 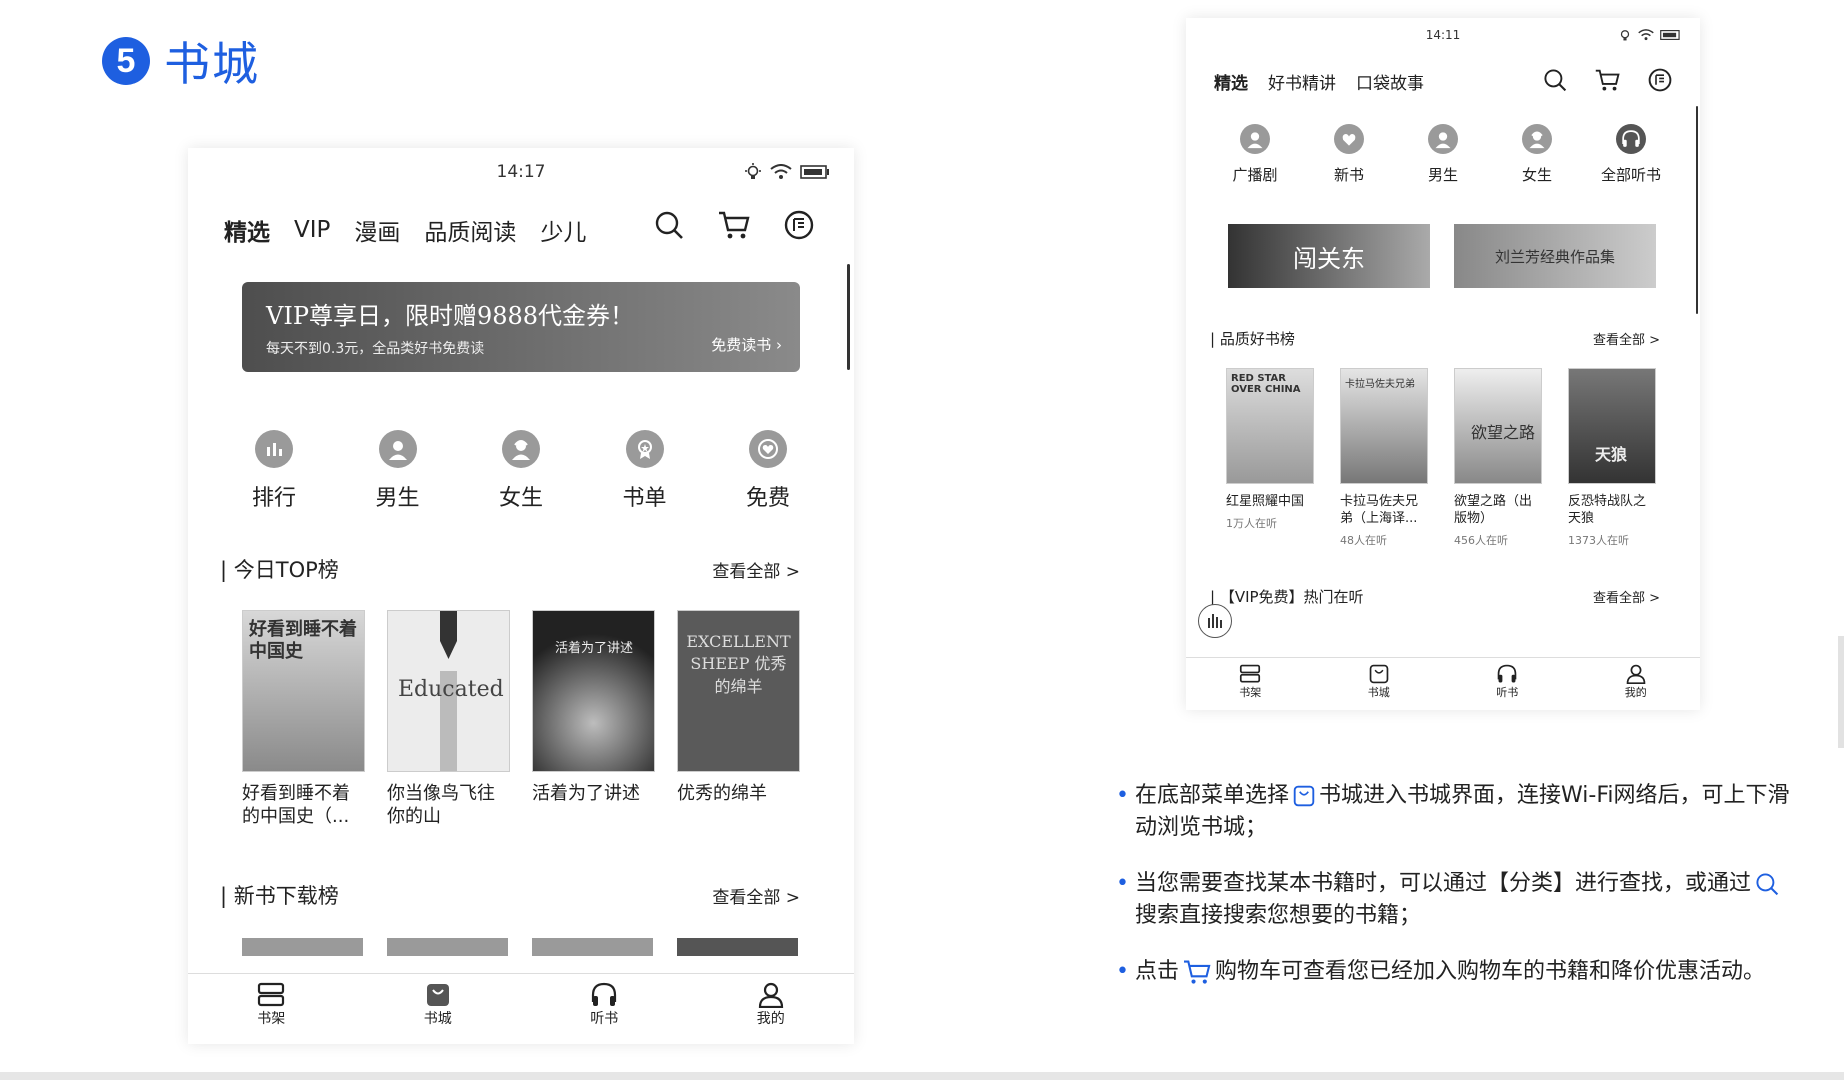 I want to click on book-title: 反恐特战队之天狼, so click(x=1607, y=510).